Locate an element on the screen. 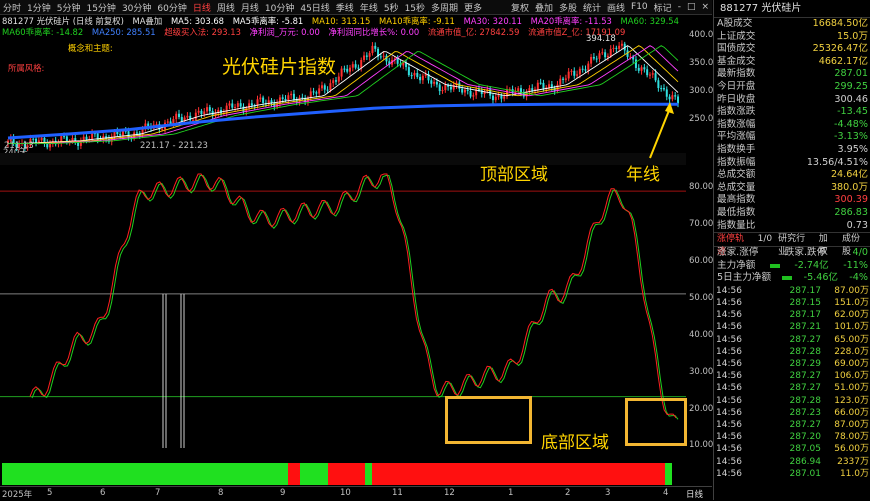 This screenshot has height=501, width=870. stat-row: 指数涨幅 -4.48% is located at coordinates (792, 125).